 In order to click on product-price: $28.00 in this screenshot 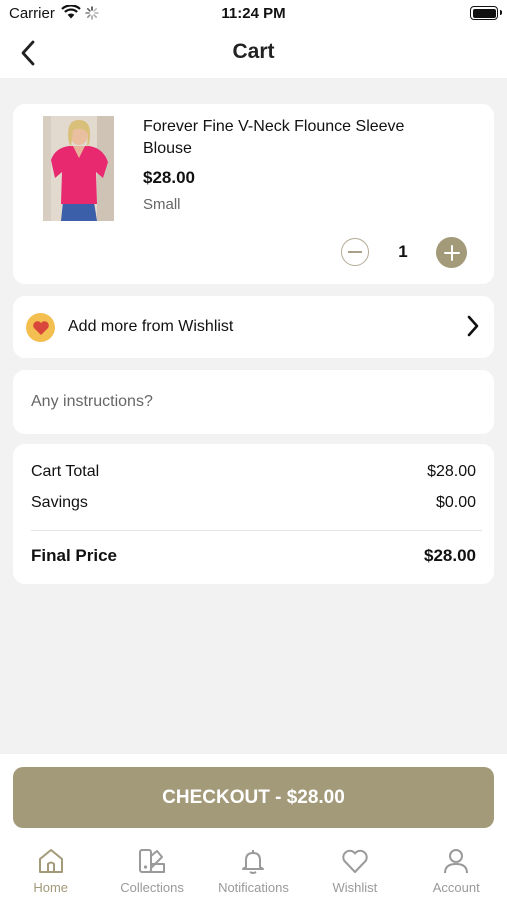, I will do `click(169, 177)`.